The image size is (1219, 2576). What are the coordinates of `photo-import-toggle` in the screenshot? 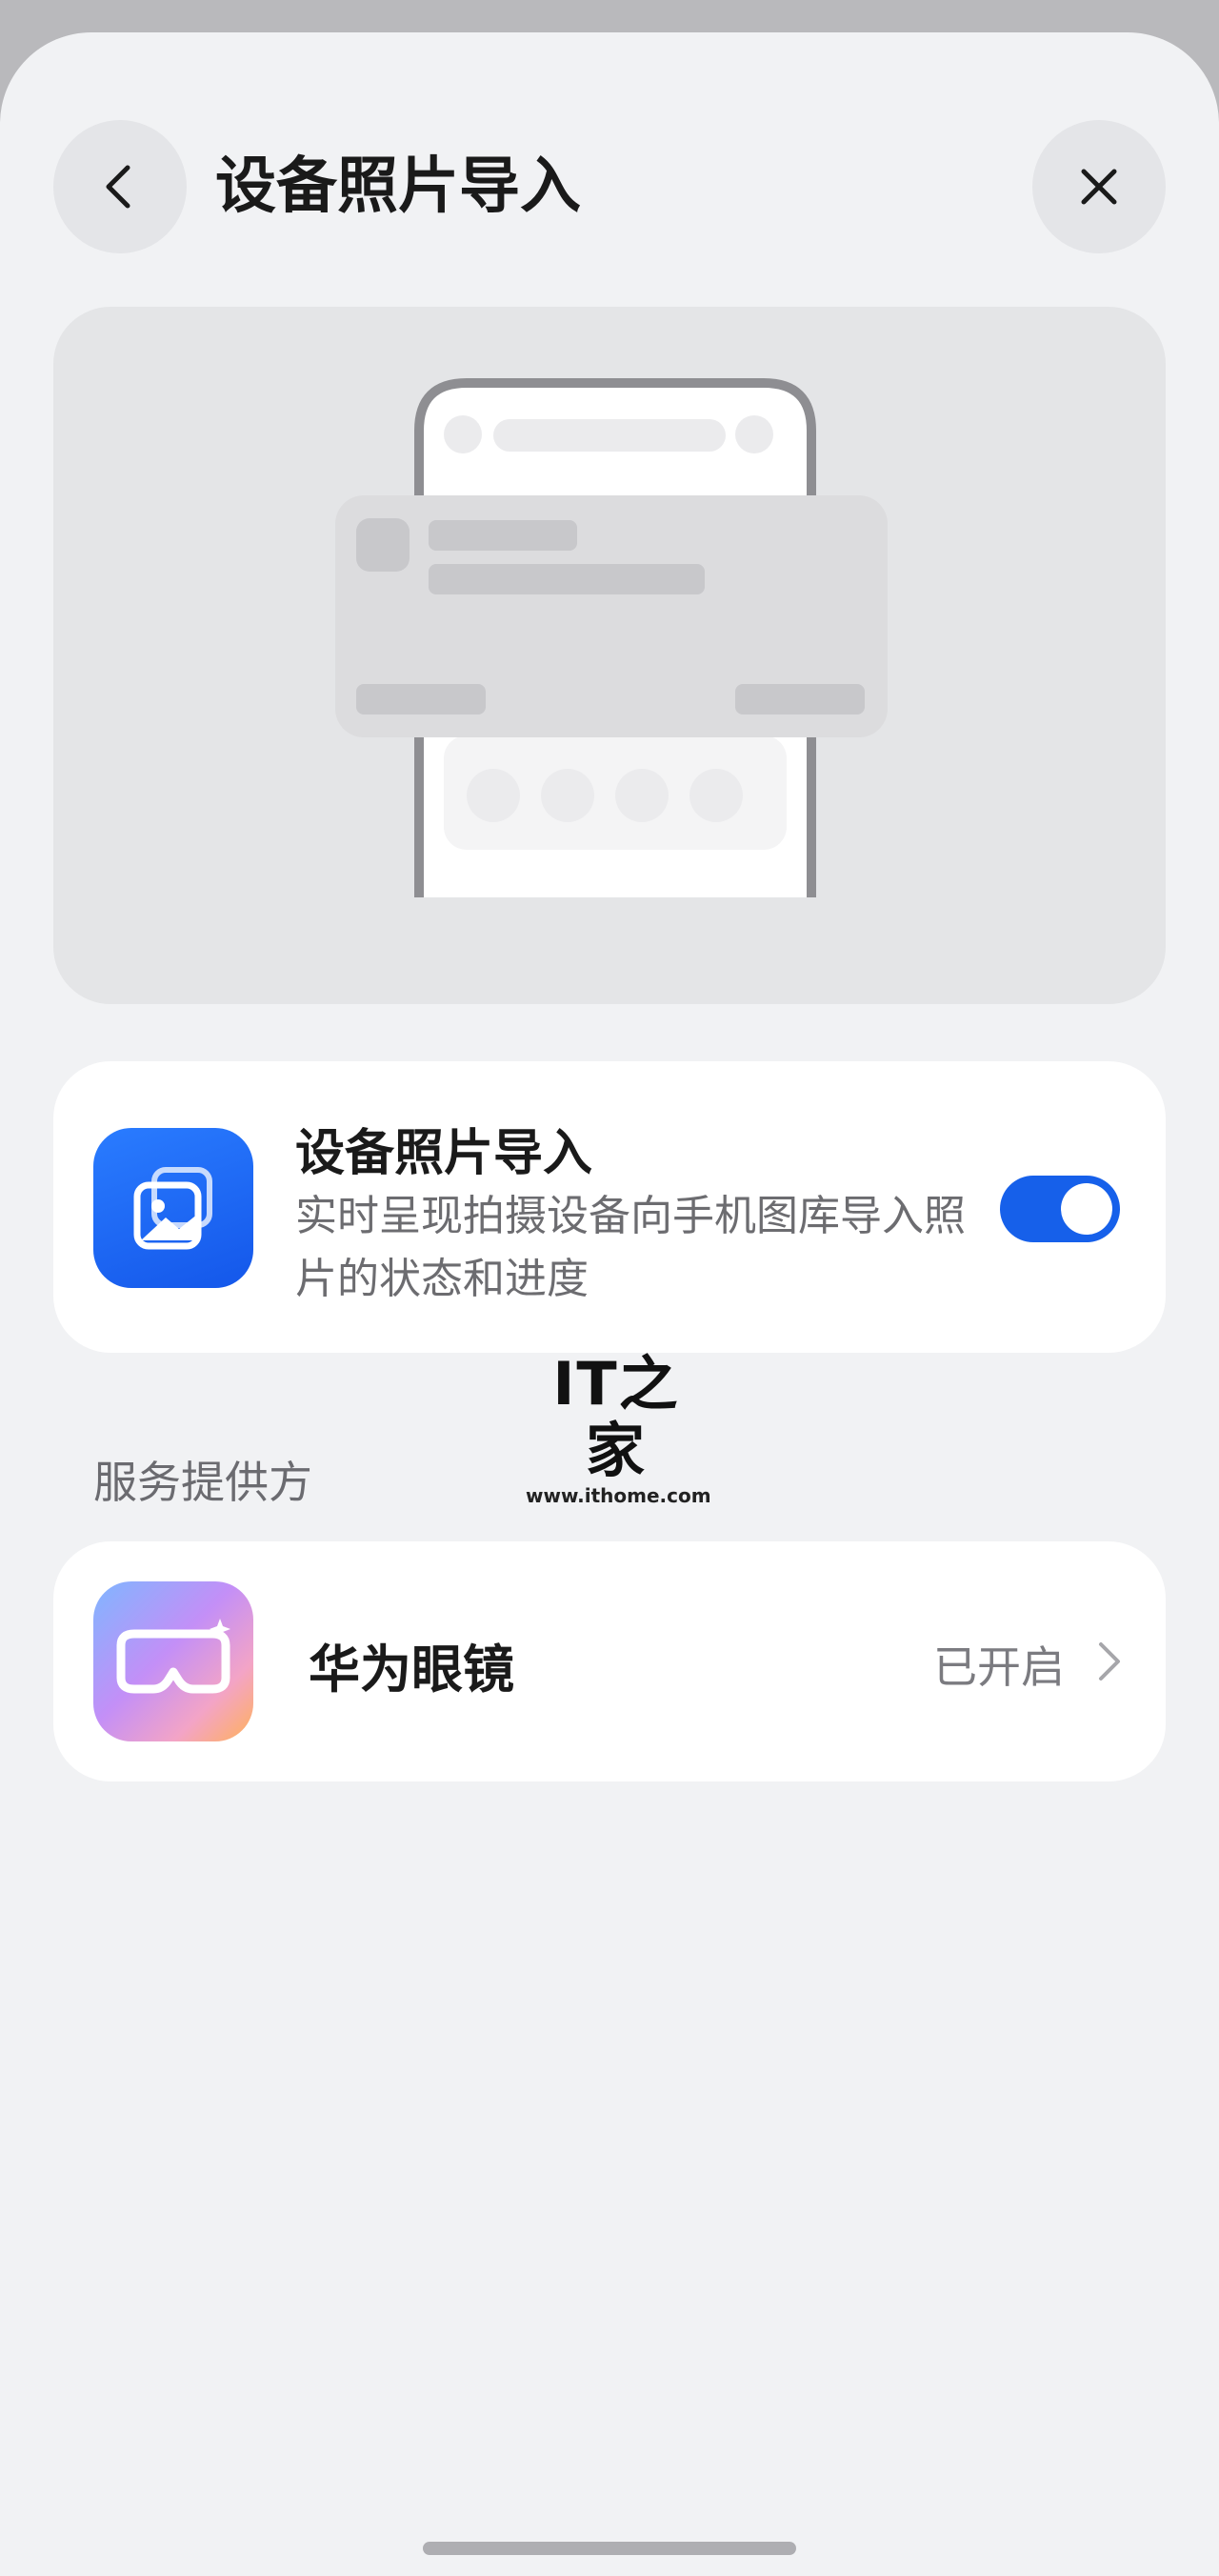 It's located at (1060, 1209).